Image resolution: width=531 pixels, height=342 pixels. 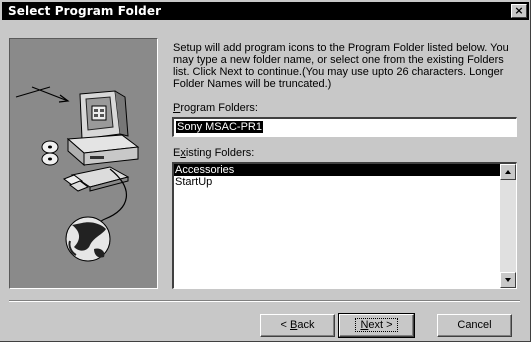 I want to click on back-button: < Back, so click(x=297, y=325).